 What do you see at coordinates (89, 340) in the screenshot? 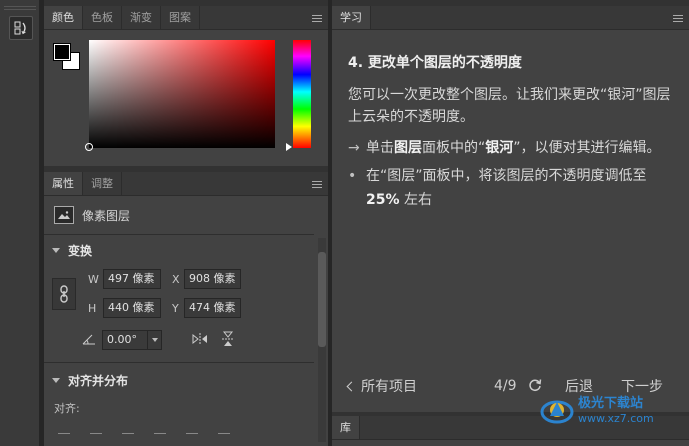
I see `angle-icon` at bounding box center [89, 340].